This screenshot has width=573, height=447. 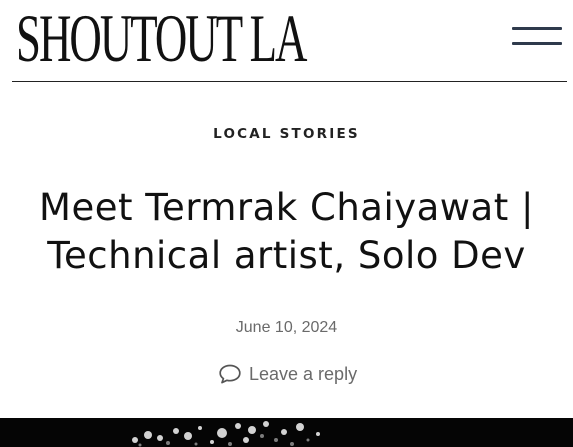 What do you see at coordinates (303, 373) in the screenshot?
I see `leave-reply-label: Leave a reply` at bounding box center [303, 373].